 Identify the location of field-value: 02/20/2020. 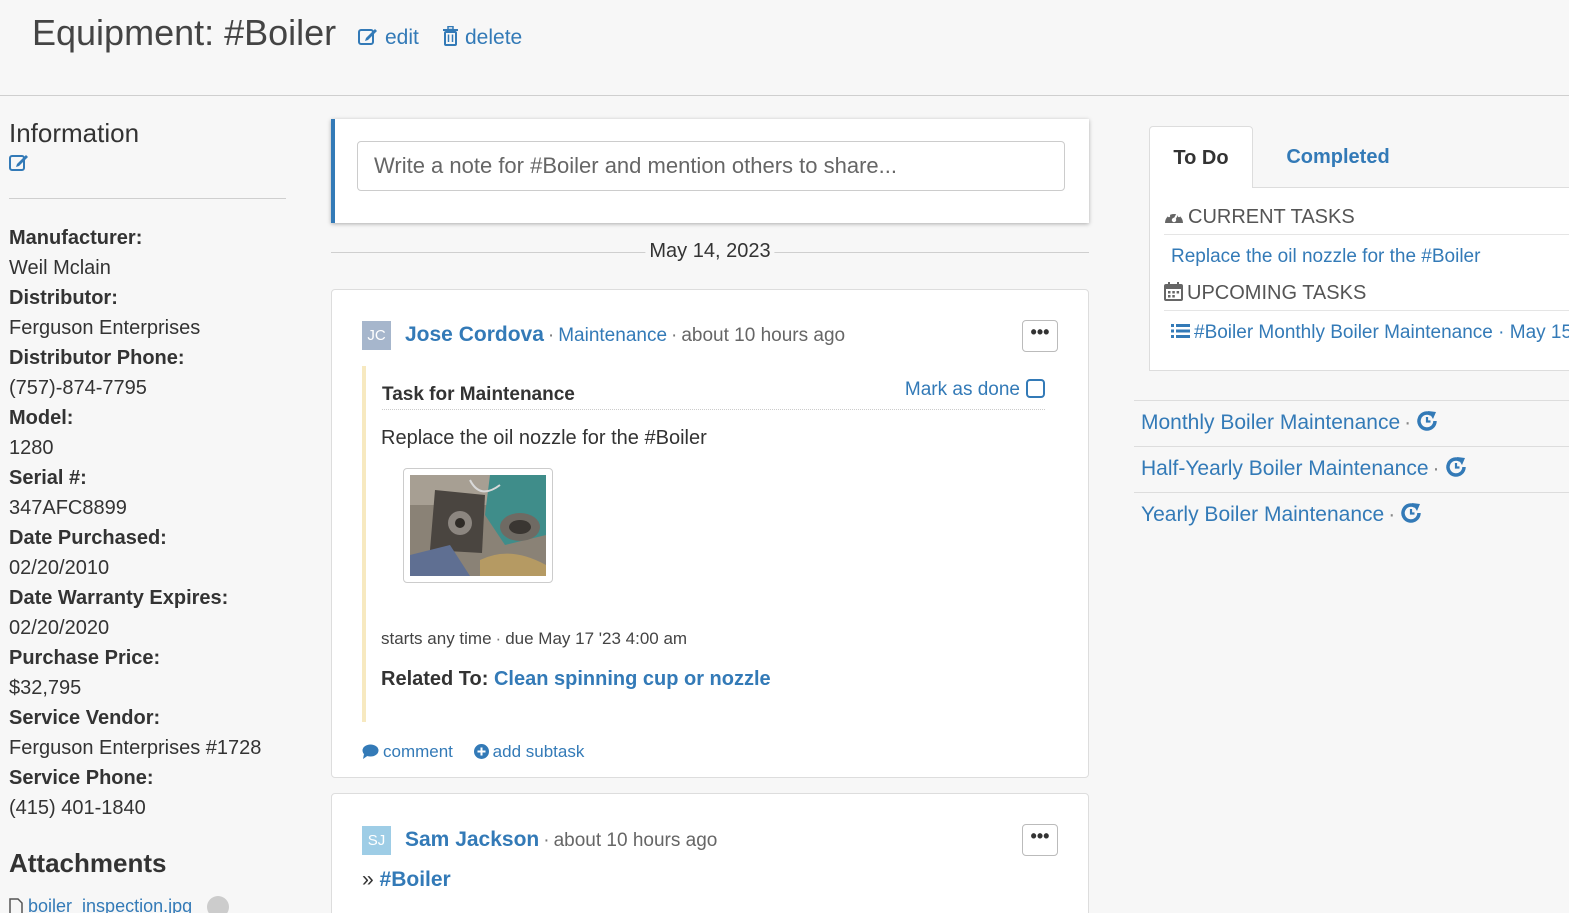
(59, 628).